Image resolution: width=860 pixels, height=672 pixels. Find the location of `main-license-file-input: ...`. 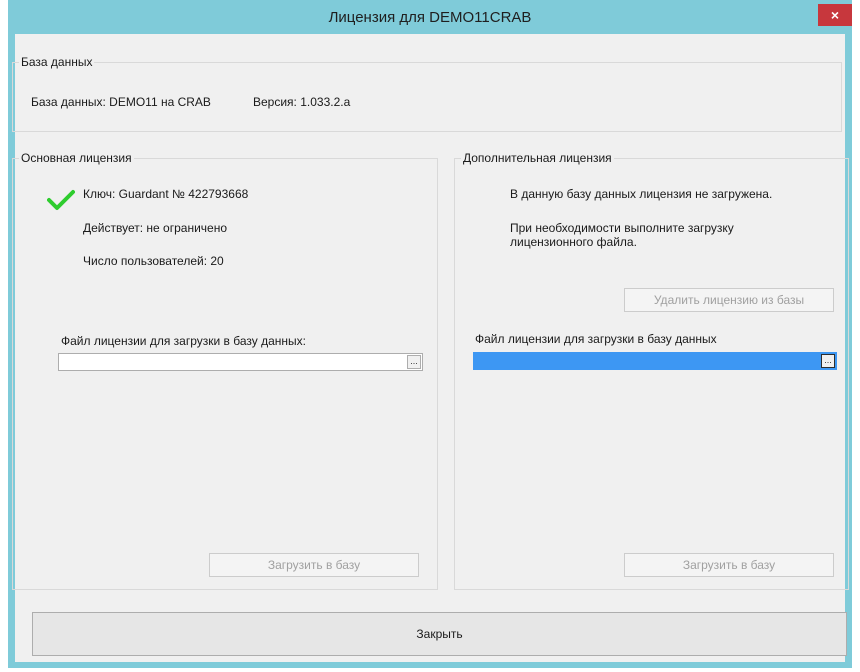

main-license-file-input: ... is located at coordinates (240, 362).